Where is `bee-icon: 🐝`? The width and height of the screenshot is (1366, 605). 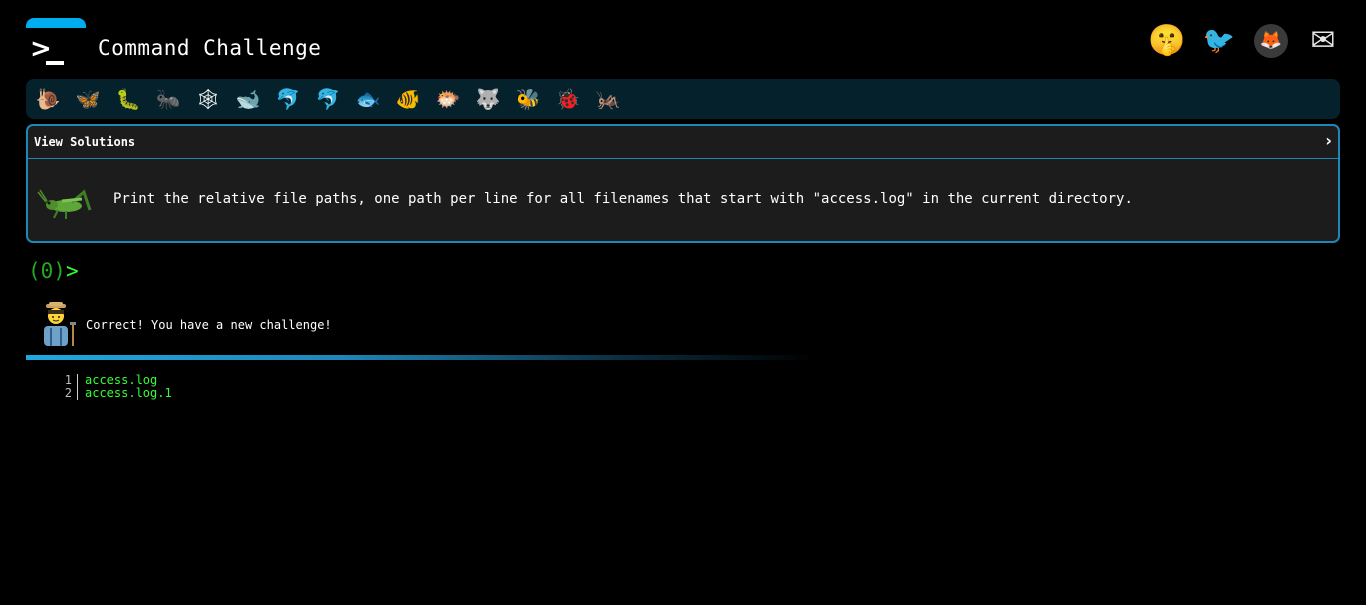 bee-icon: 🐝 is located at coordinates (528, 99).